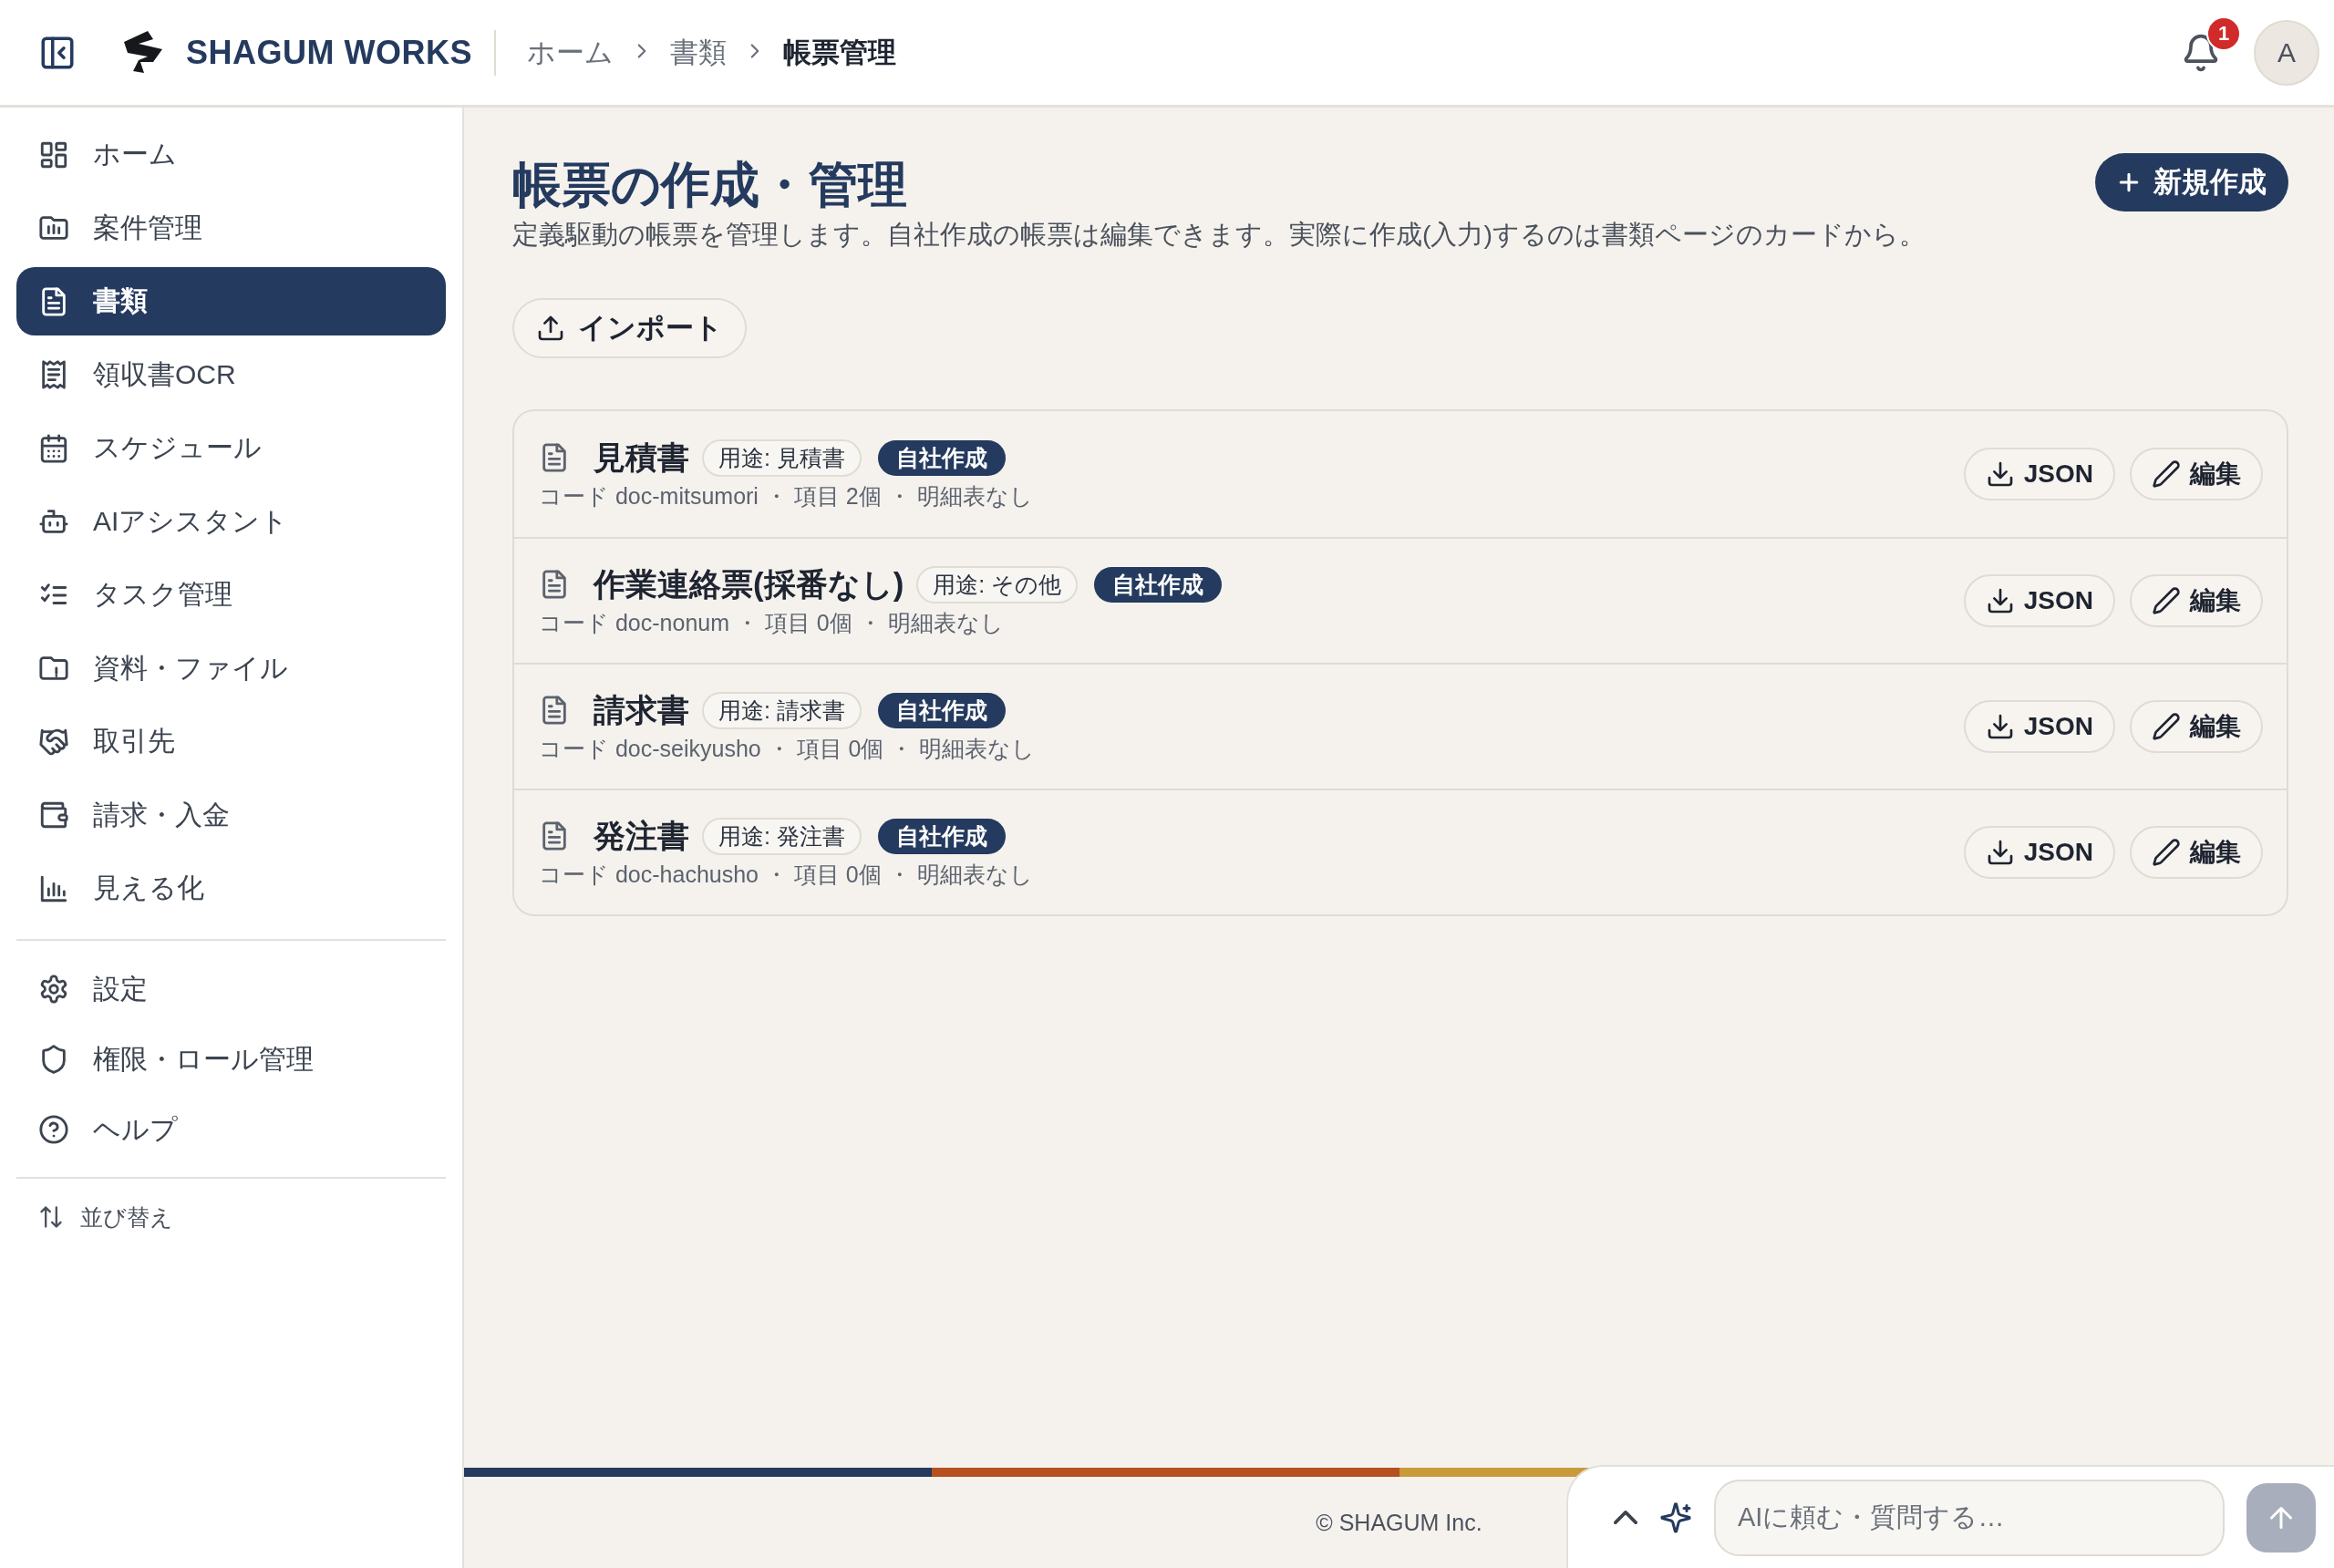  I want to click on usage-tag: 用途: 見積書, so click(782, 457).